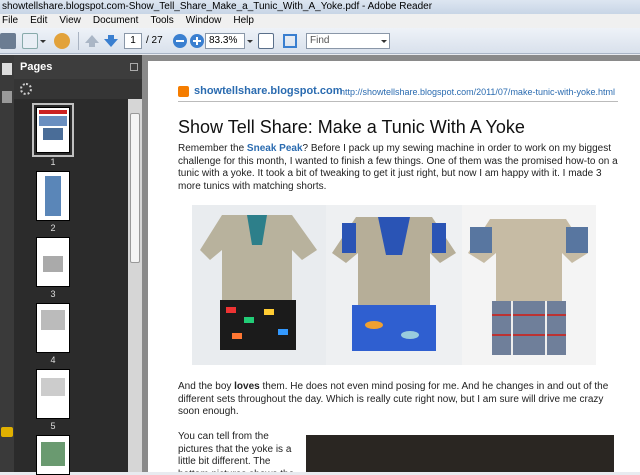 The image size is (640, 475). What do you see at coordinates (111, 41) in the screenshot?
I see `next-page-icon` at bounding box center [111, 41].